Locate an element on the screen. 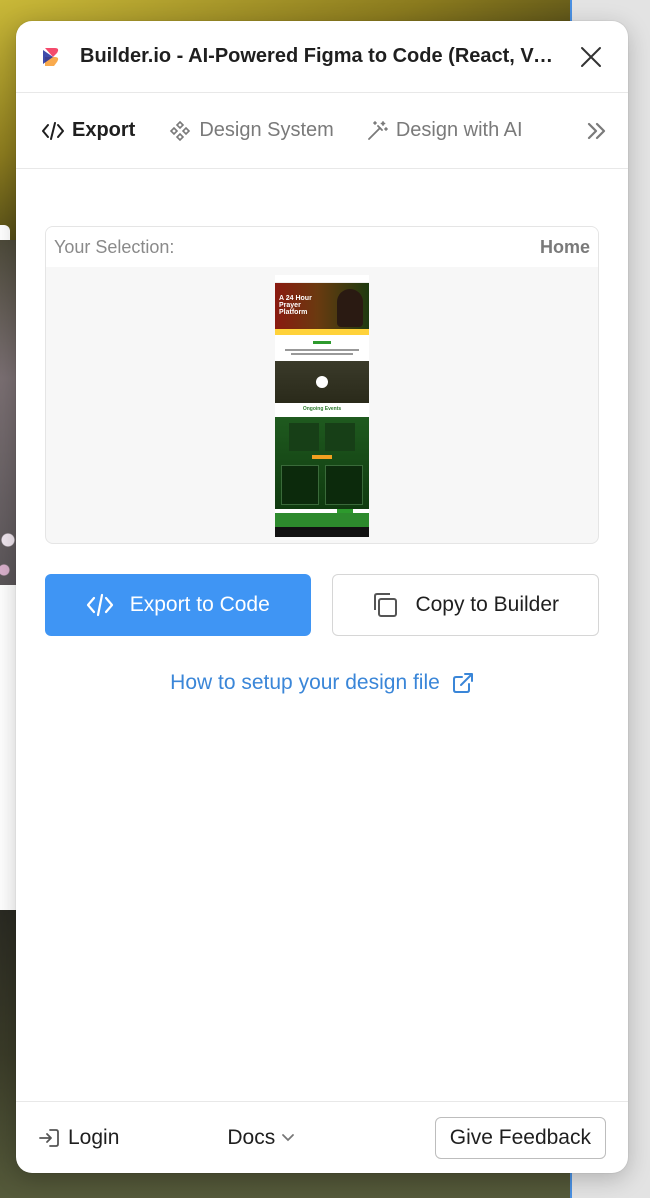 This screenshot has height=1198, width=650. login-label: Login is located at coordinates (94, 1137).